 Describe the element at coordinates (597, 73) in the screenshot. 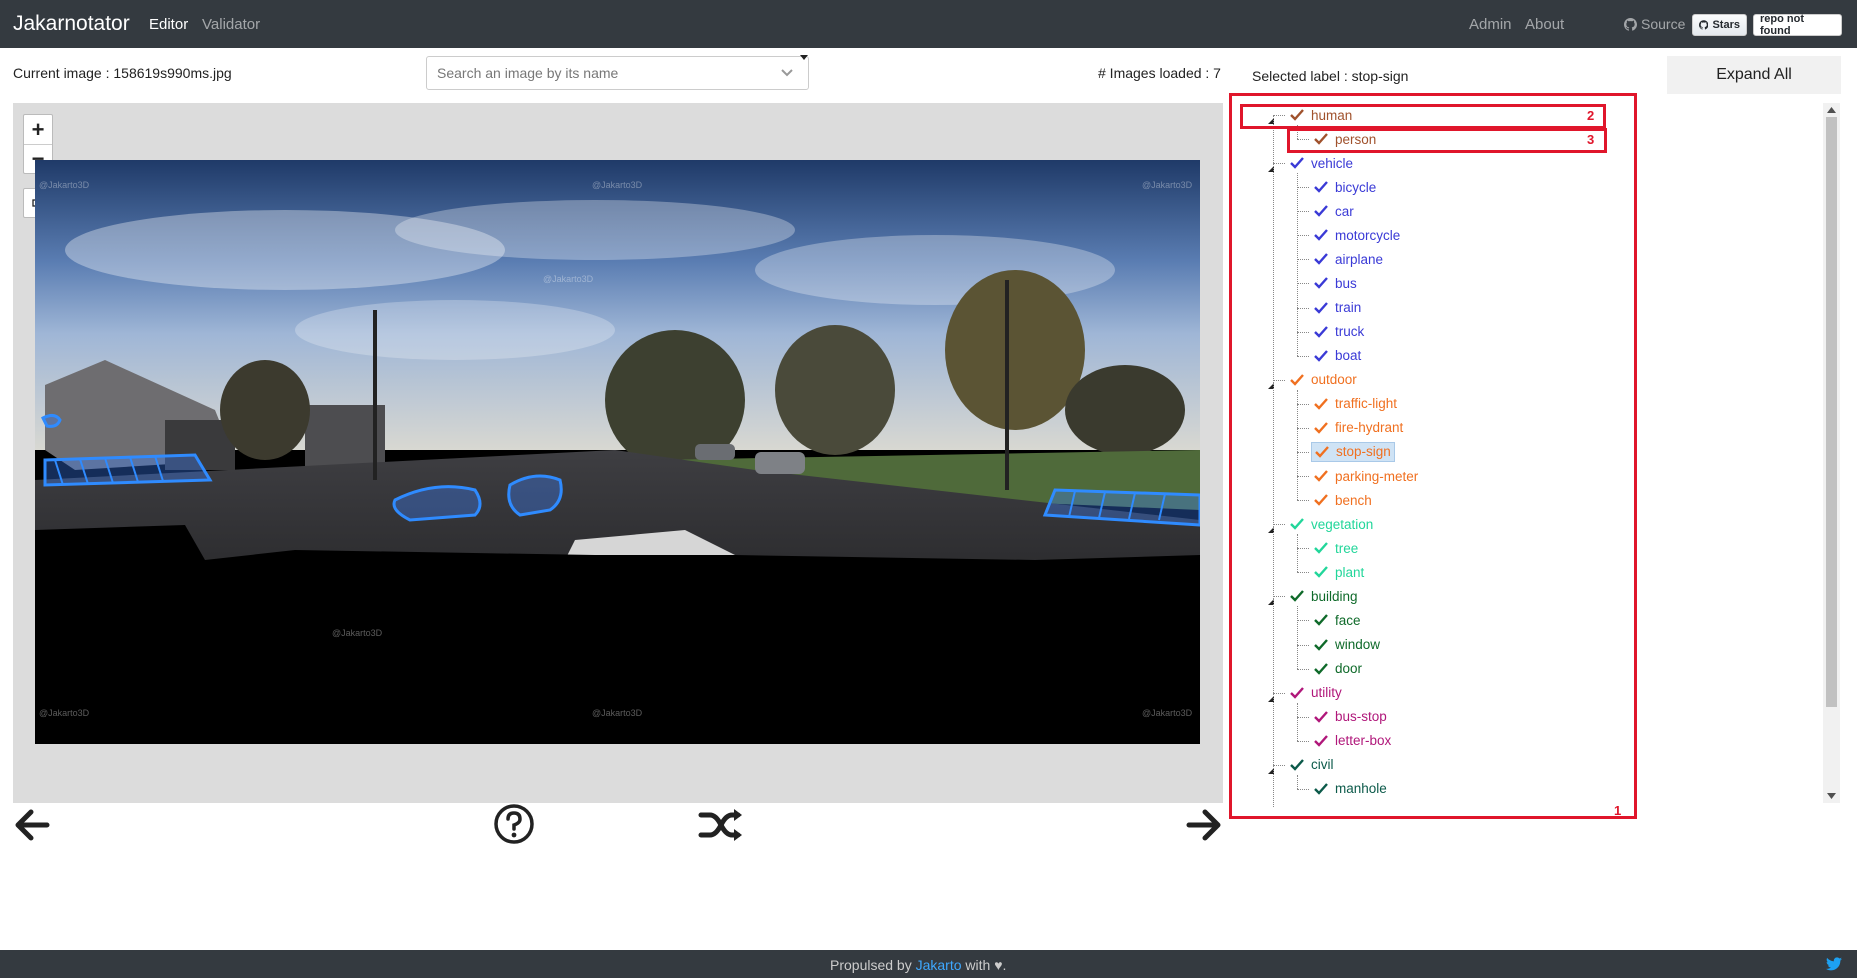

I see `search-input` at that location.